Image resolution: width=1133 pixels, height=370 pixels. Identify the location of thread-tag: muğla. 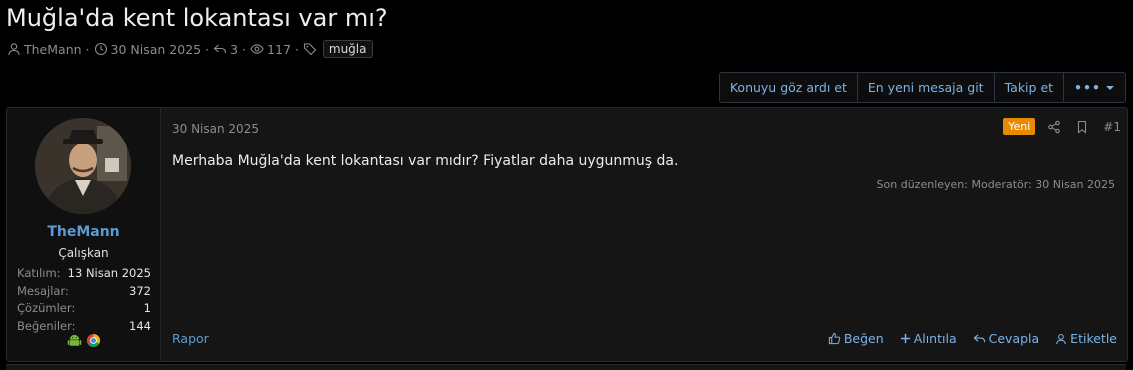
(347, 49).